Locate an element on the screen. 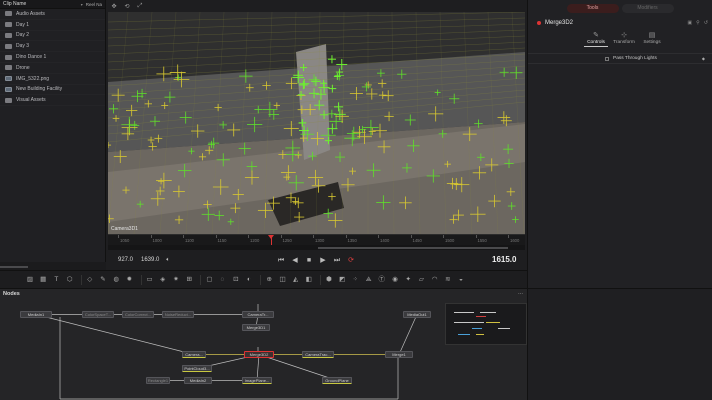 The width and height of the screenshot is (712, 400). matte-tool-icon: ◧ is located at coordinates (309, 280).